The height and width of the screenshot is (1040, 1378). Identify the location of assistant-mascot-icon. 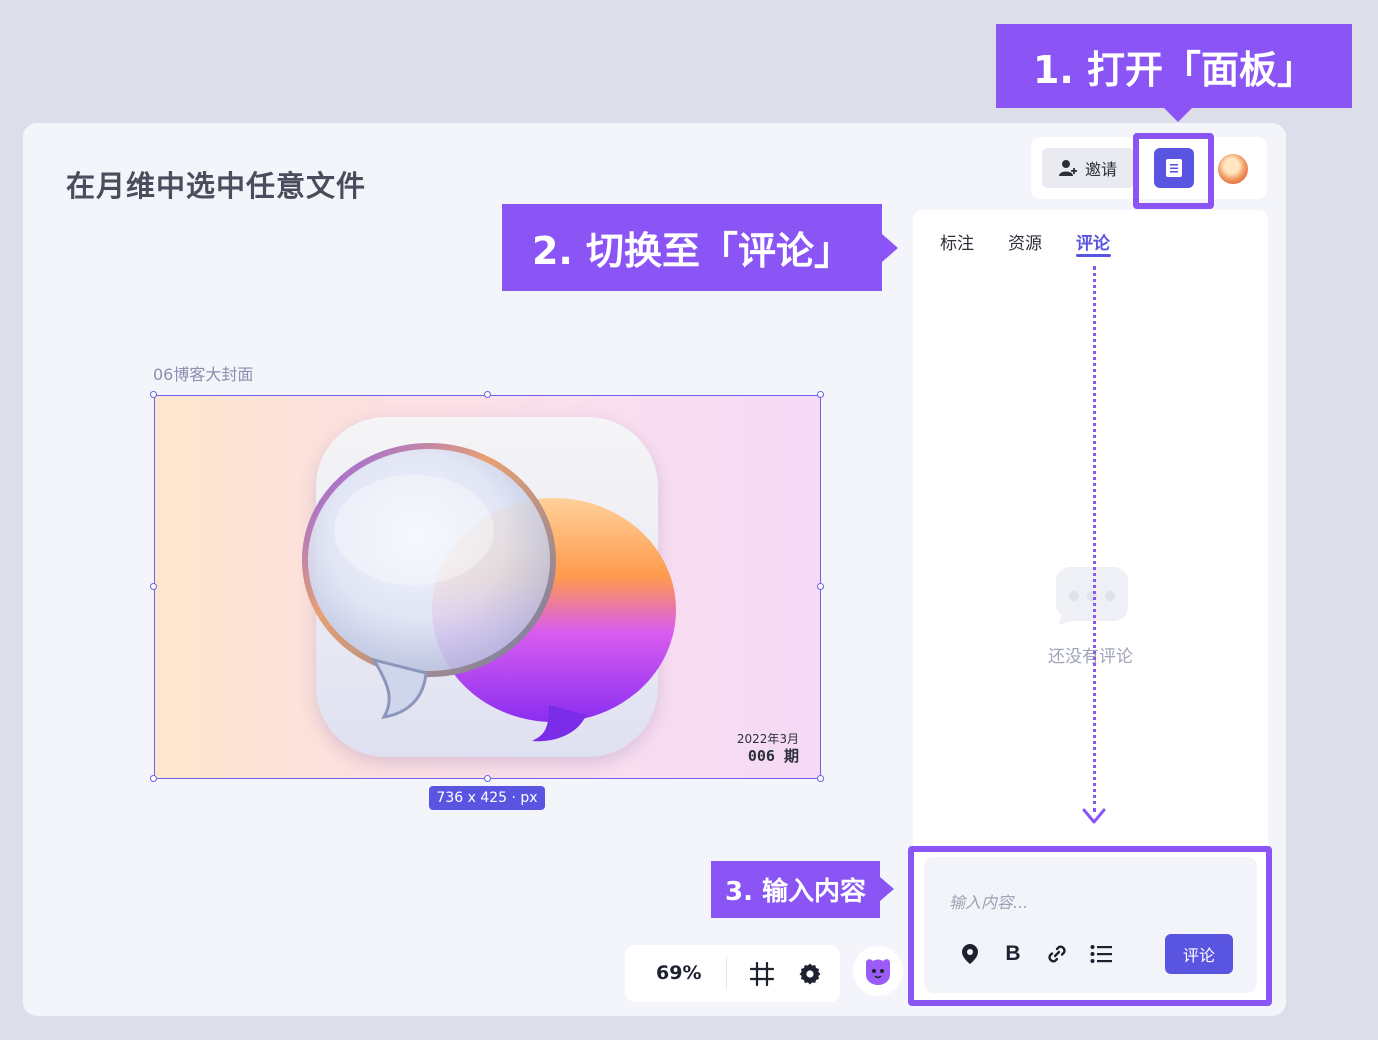
(878, 972).